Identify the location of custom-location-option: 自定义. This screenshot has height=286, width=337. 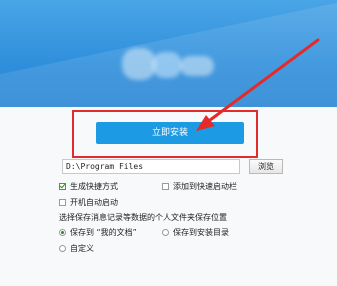
(76, 248).